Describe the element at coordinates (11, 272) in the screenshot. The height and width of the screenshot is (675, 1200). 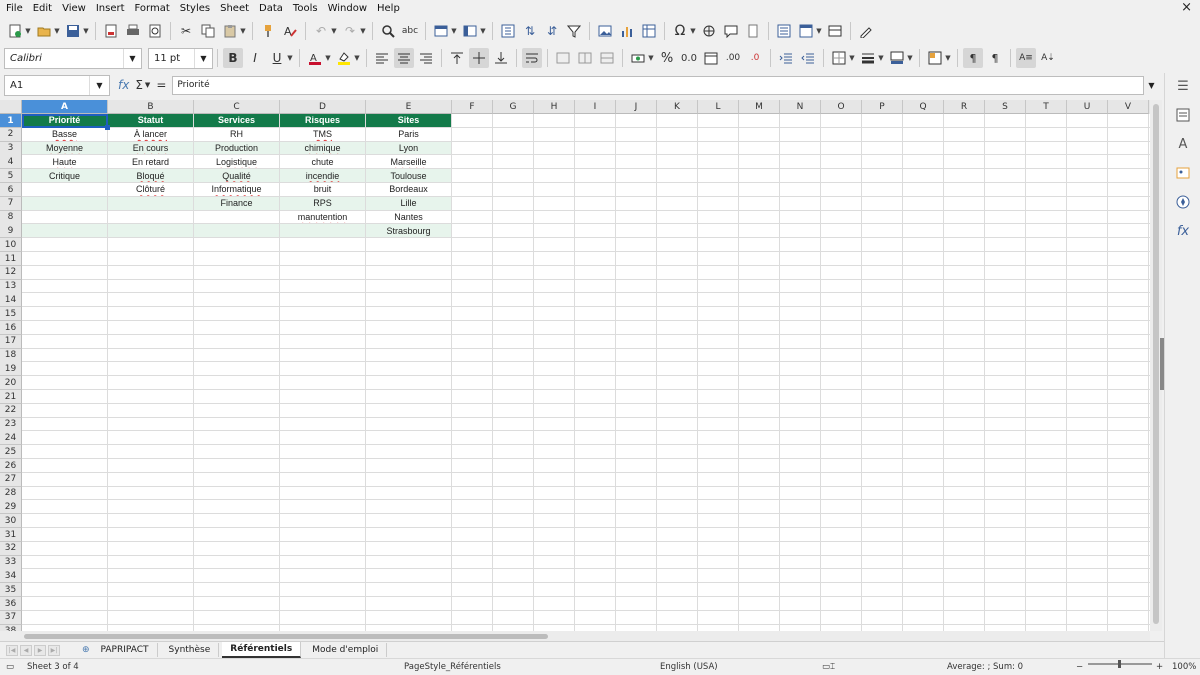
I see `row-header-12: 12` at that location.